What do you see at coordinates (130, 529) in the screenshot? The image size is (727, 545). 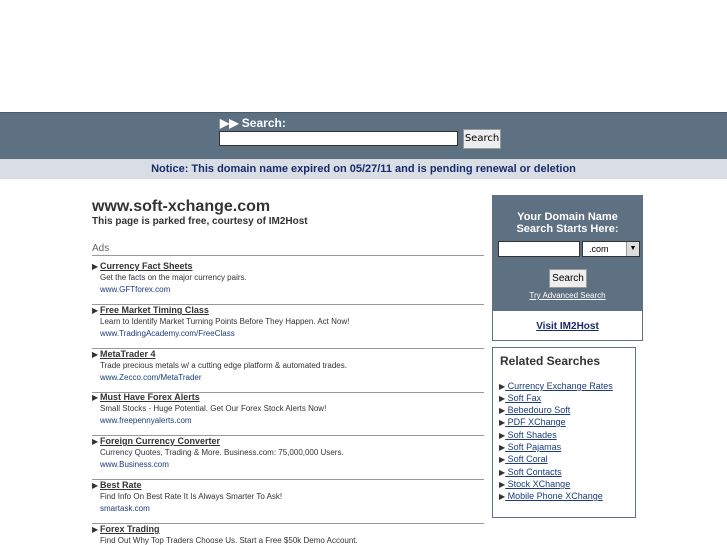 I see `ad-title-link: Forex Trading` at bounding box center [130, 529].